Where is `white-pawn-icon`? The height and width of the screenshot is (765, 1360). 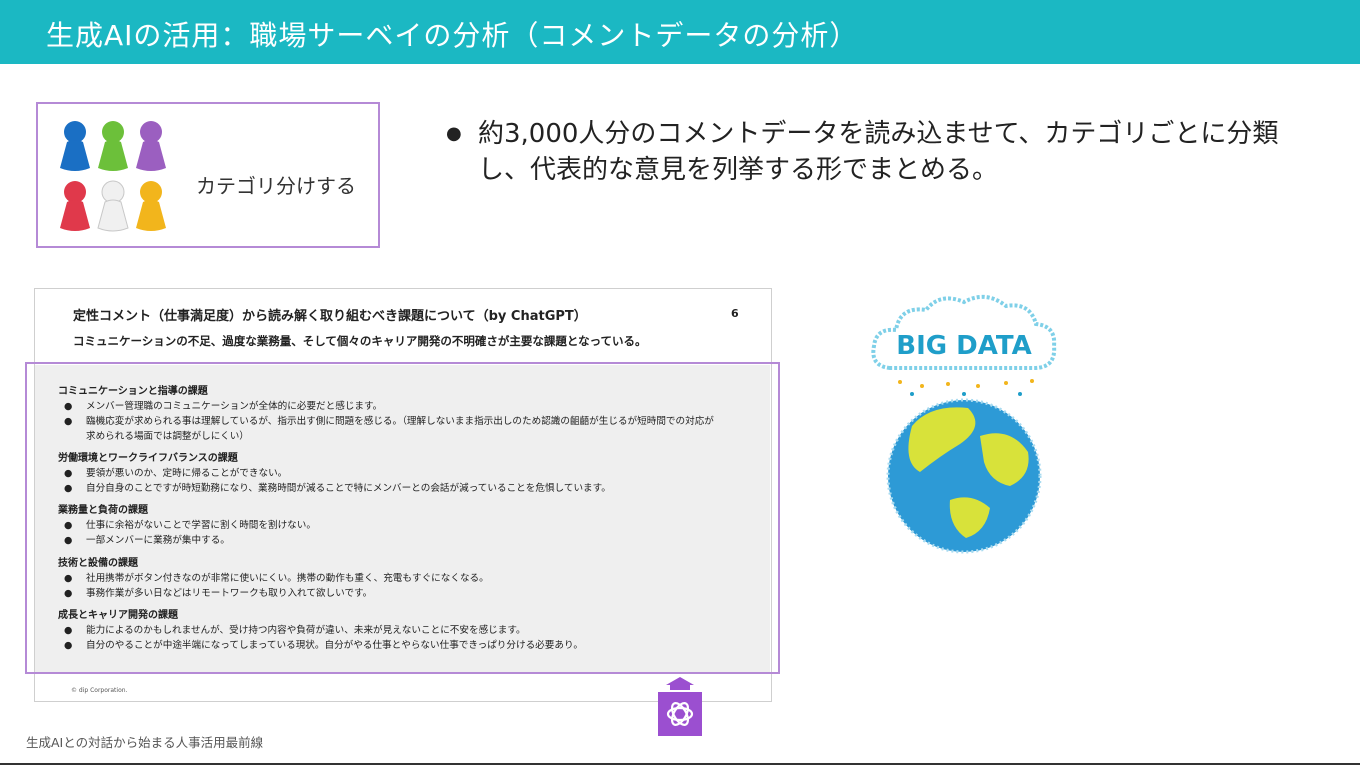
white-pawn-icon is located at coordinates (113, 206).